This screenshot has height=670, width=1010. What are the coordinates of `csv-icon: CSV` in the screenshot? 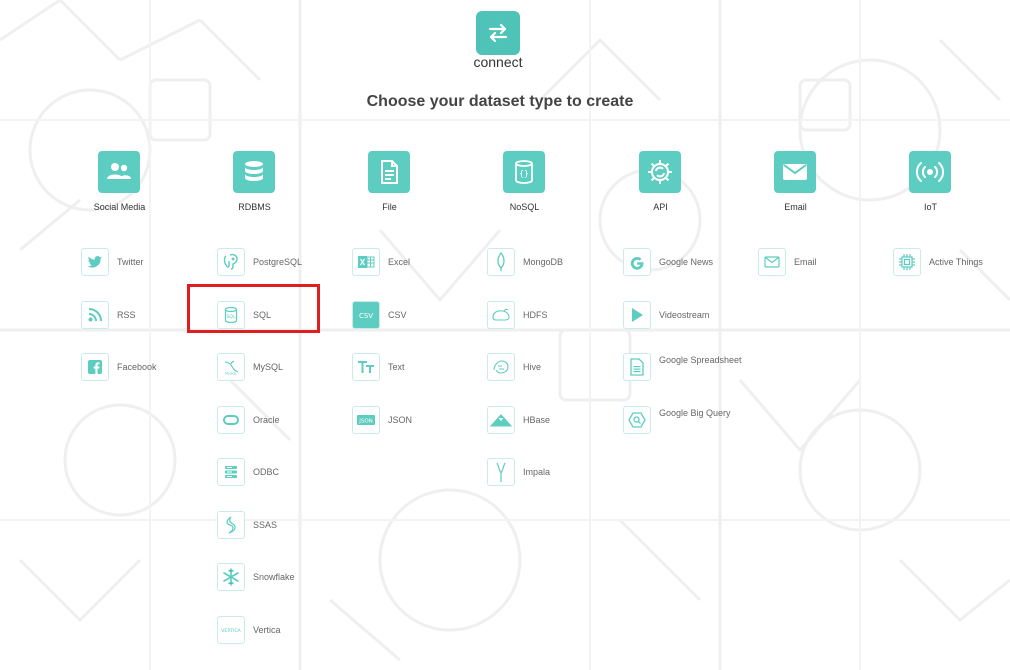 It's located at (366, 315).